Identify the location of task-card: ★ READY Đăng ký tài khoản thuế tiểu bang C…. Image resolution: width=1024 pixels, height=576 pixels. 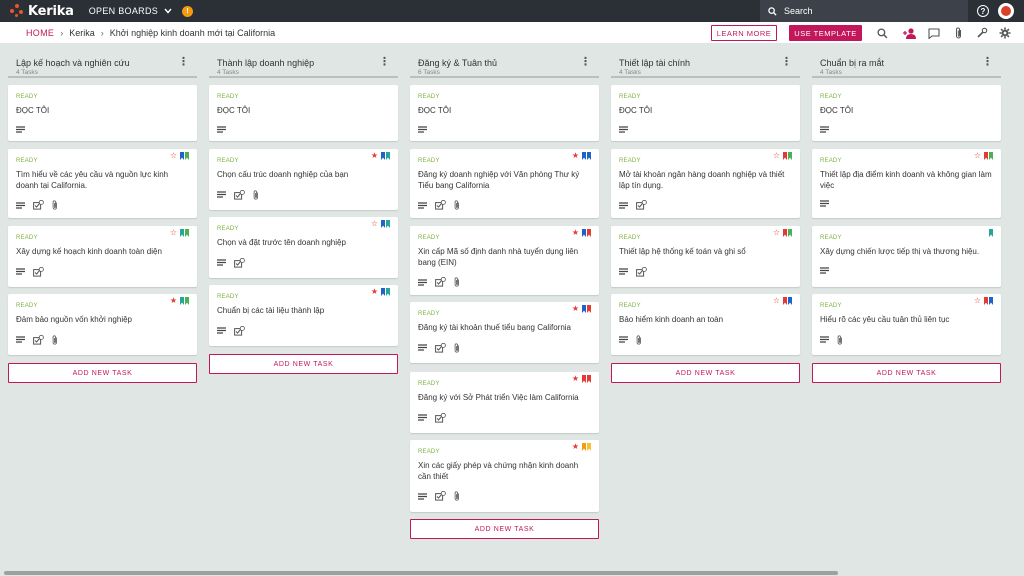
(504, 332).